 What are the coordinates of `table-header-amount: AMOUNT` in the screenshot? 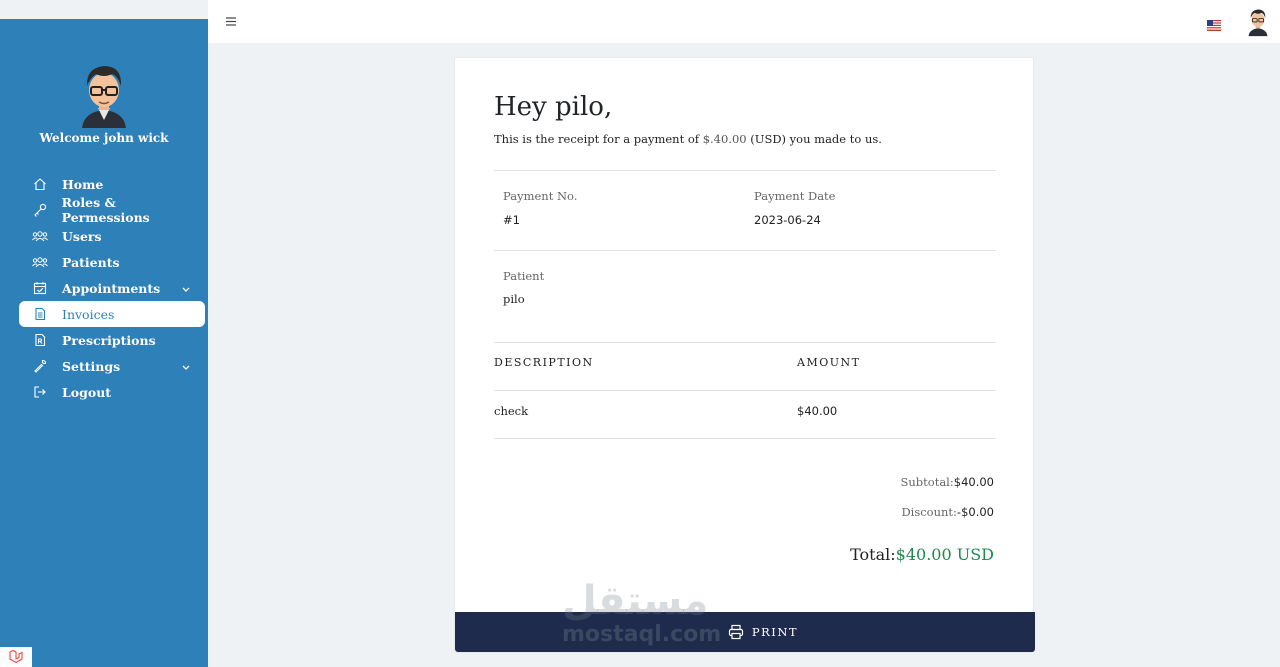 It's located at (829, 362).